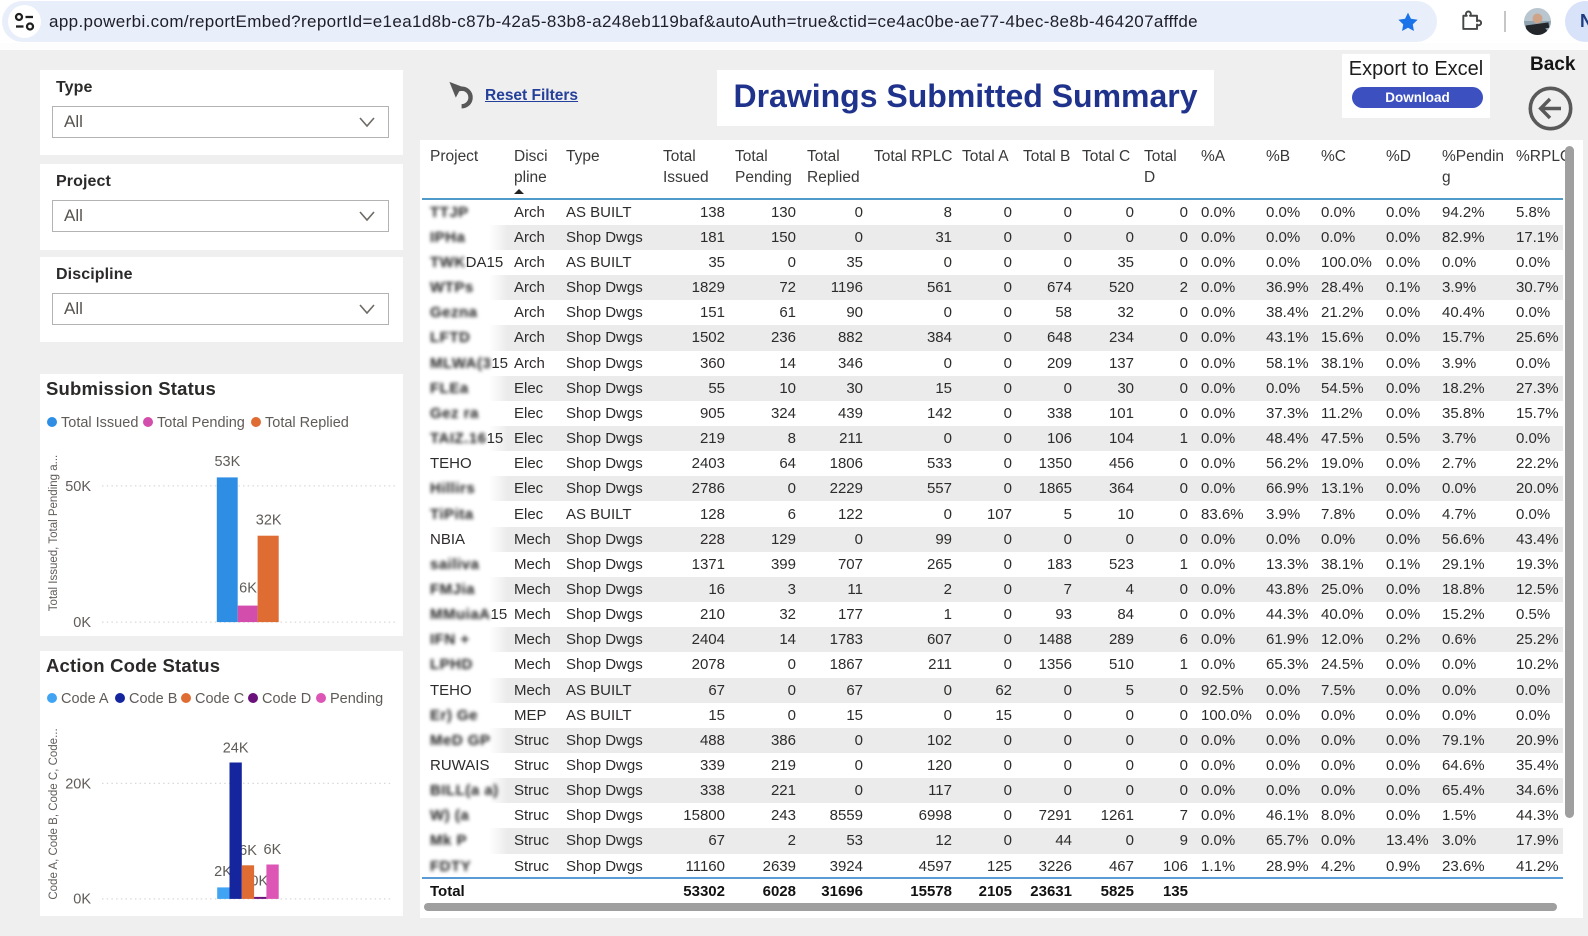  What do you see at coordinates (78, 487) in the screenshot?
I see `svg-text: 50K` at bounding box center [78, 487].